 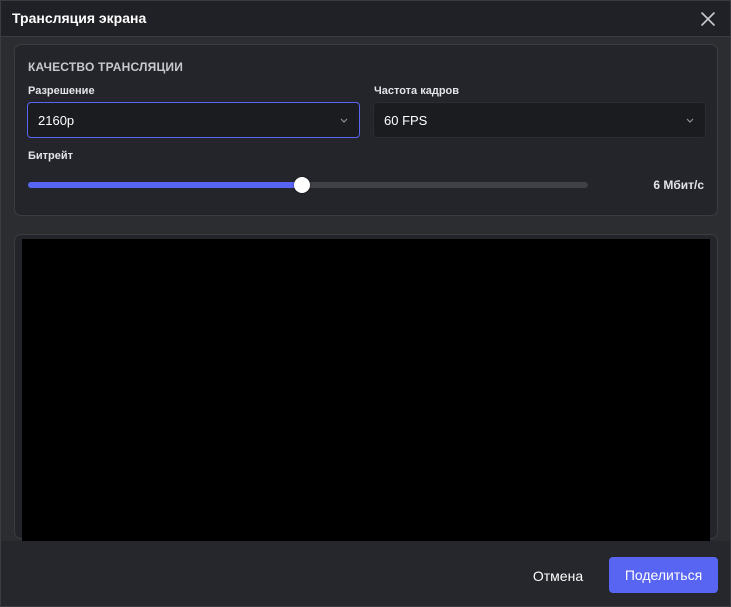 I want to click on dialog-title: Трансляция экрана, so click(x=79, y=18).